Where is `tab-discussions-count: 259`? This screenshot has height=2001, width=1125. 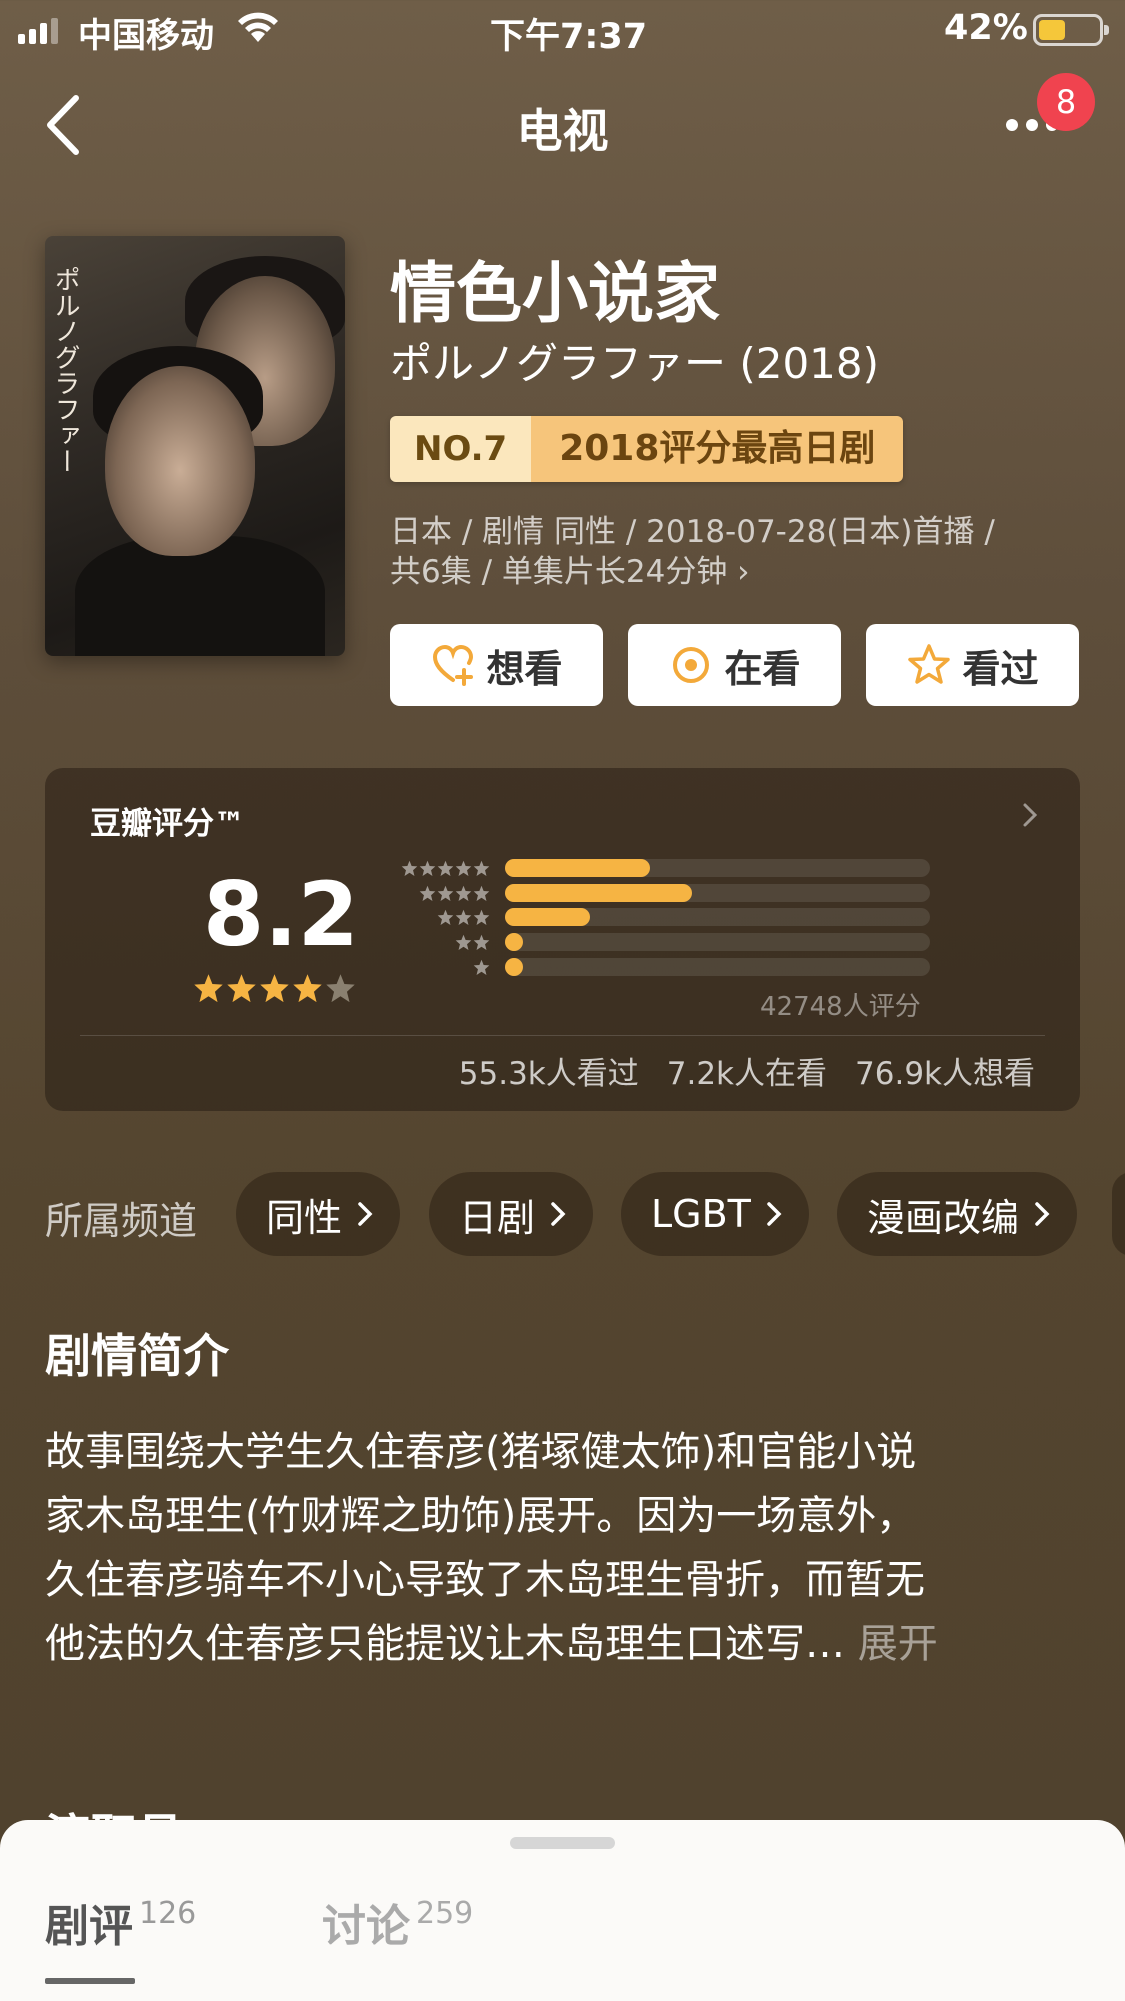 tab-discussions-count: 259 is located at coordinates (445, 1913).